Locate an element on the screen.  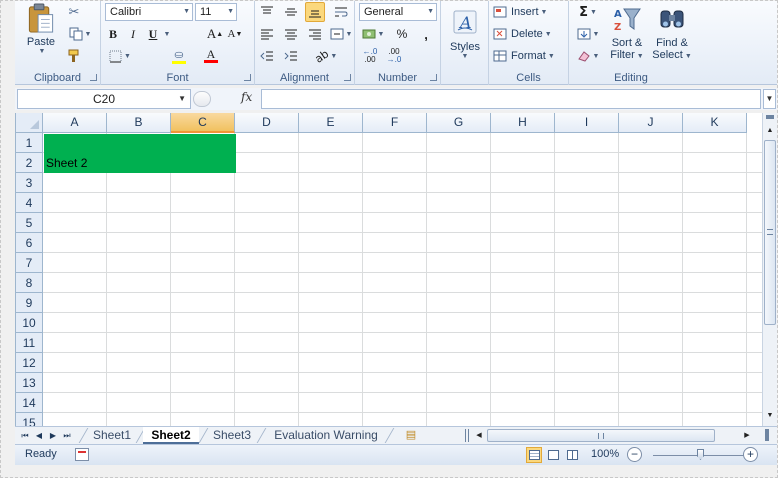
cut-button: ✂ is located at coordinates (74, 12).